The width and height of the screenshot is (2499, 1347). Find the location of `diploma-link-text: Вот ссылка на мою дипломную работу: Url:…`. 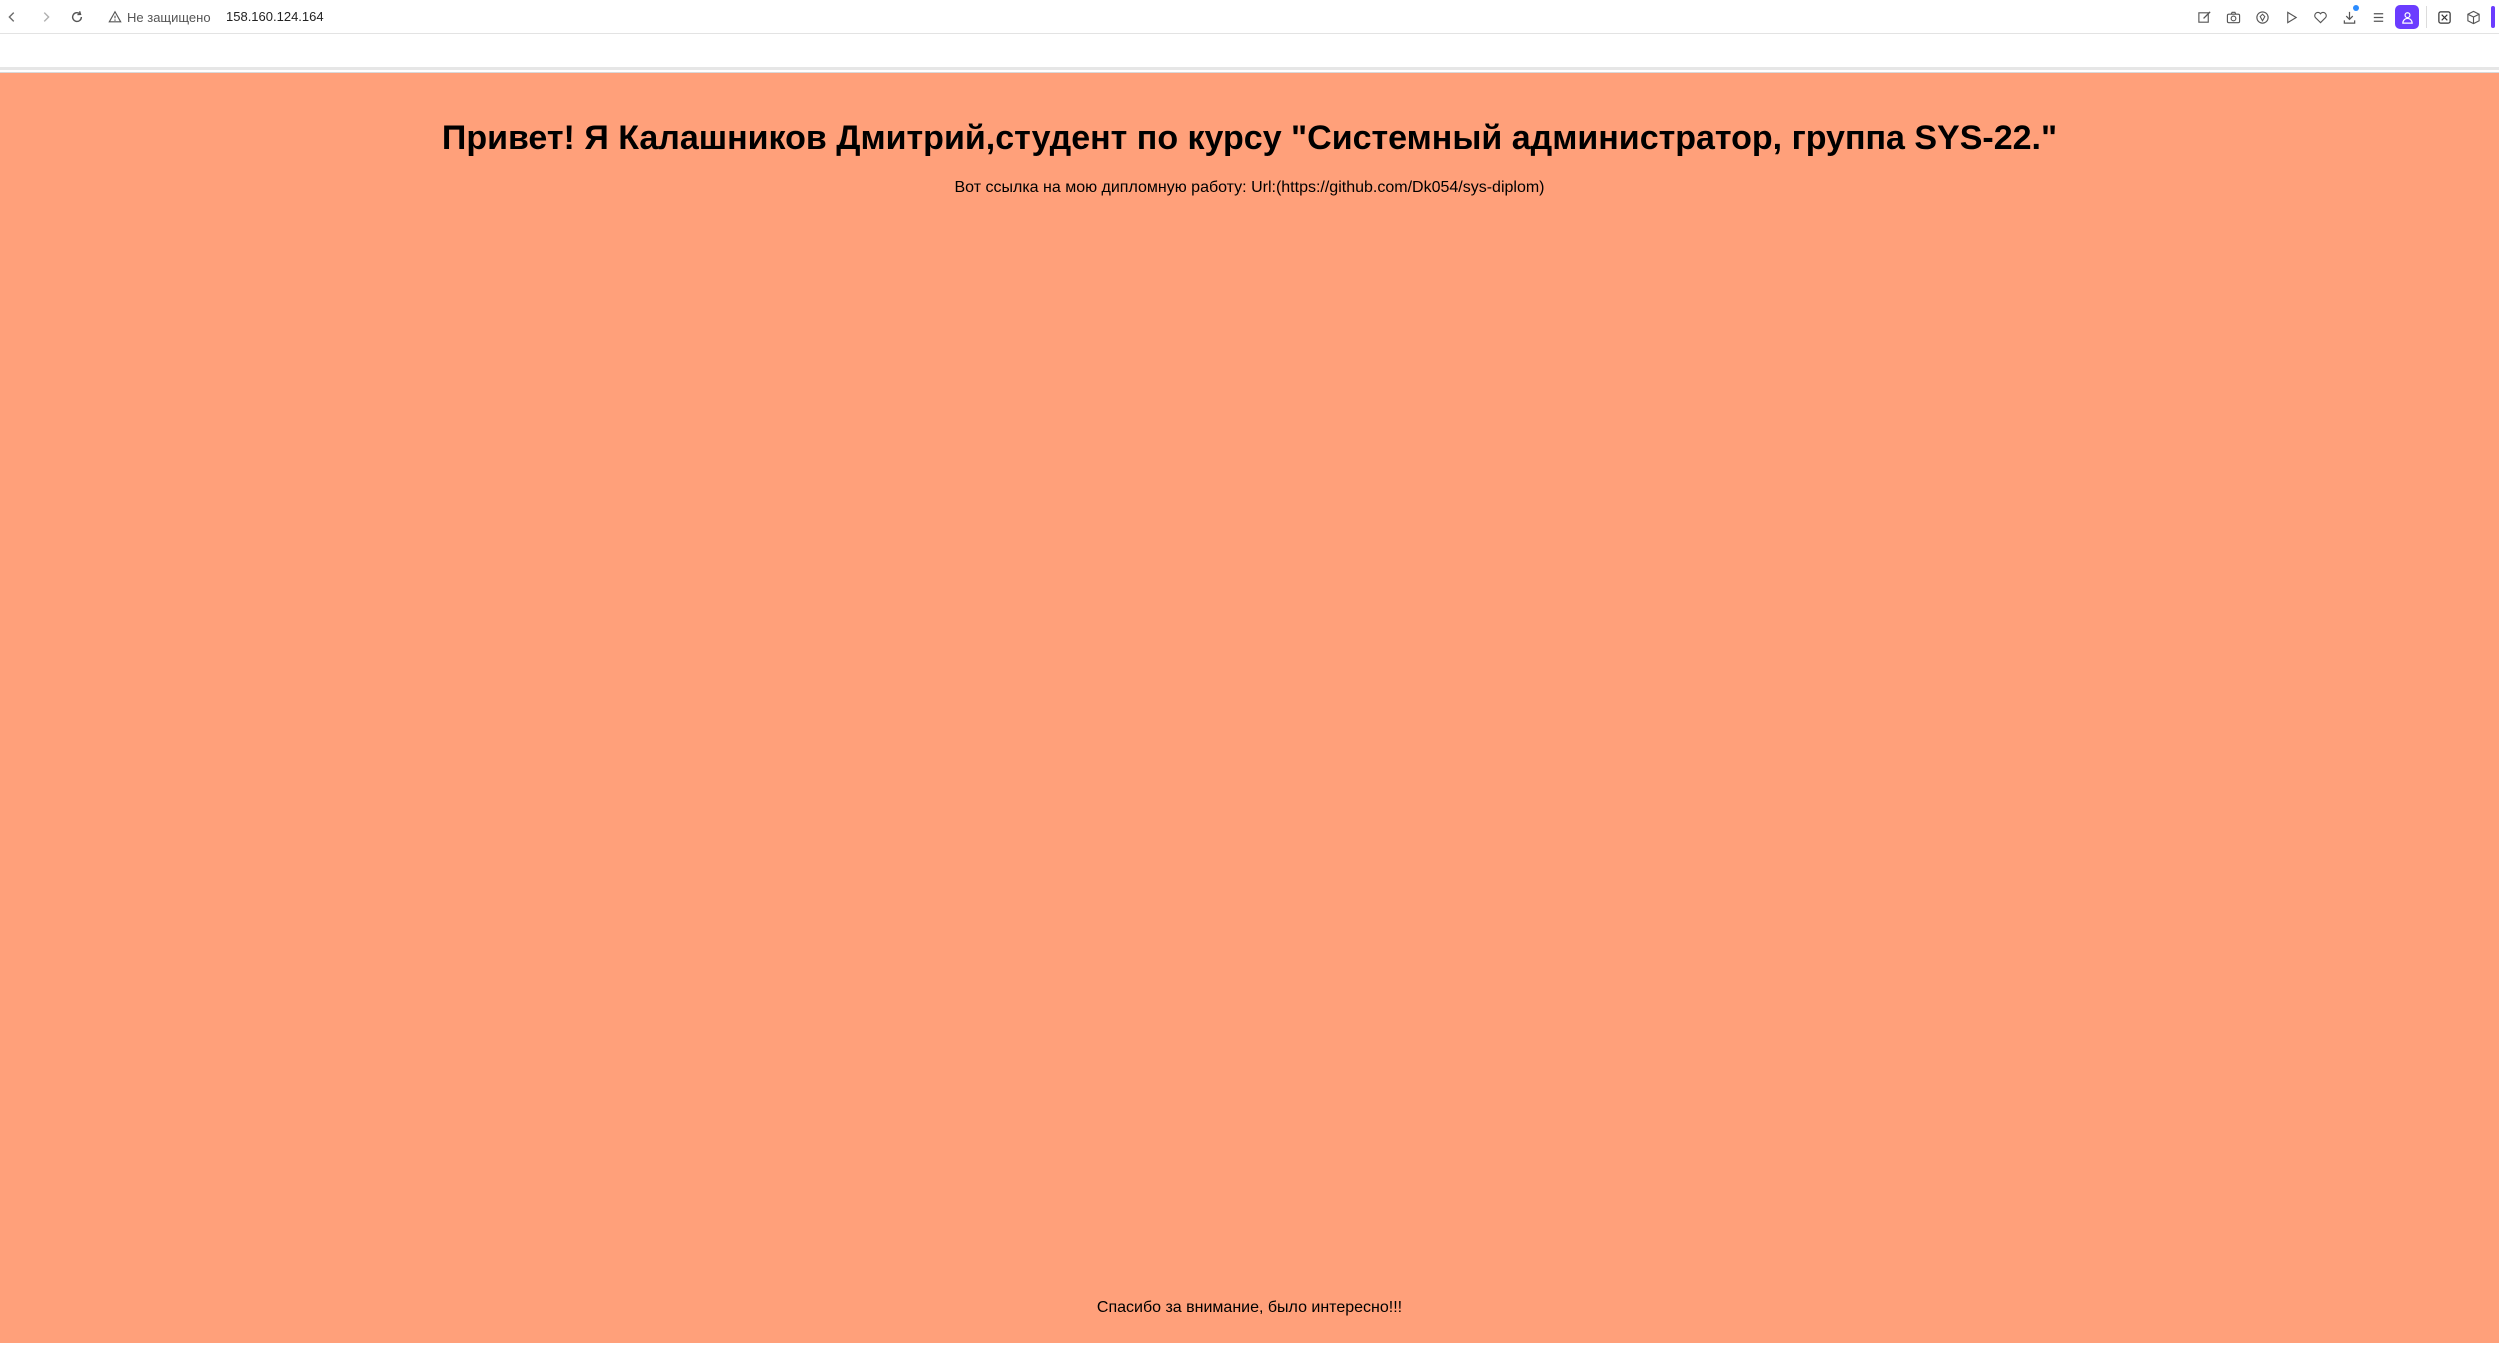

diploma-link-text: Вот ссылка на мою дипломную работу: Url:… is located at coordinates (1249, 187).